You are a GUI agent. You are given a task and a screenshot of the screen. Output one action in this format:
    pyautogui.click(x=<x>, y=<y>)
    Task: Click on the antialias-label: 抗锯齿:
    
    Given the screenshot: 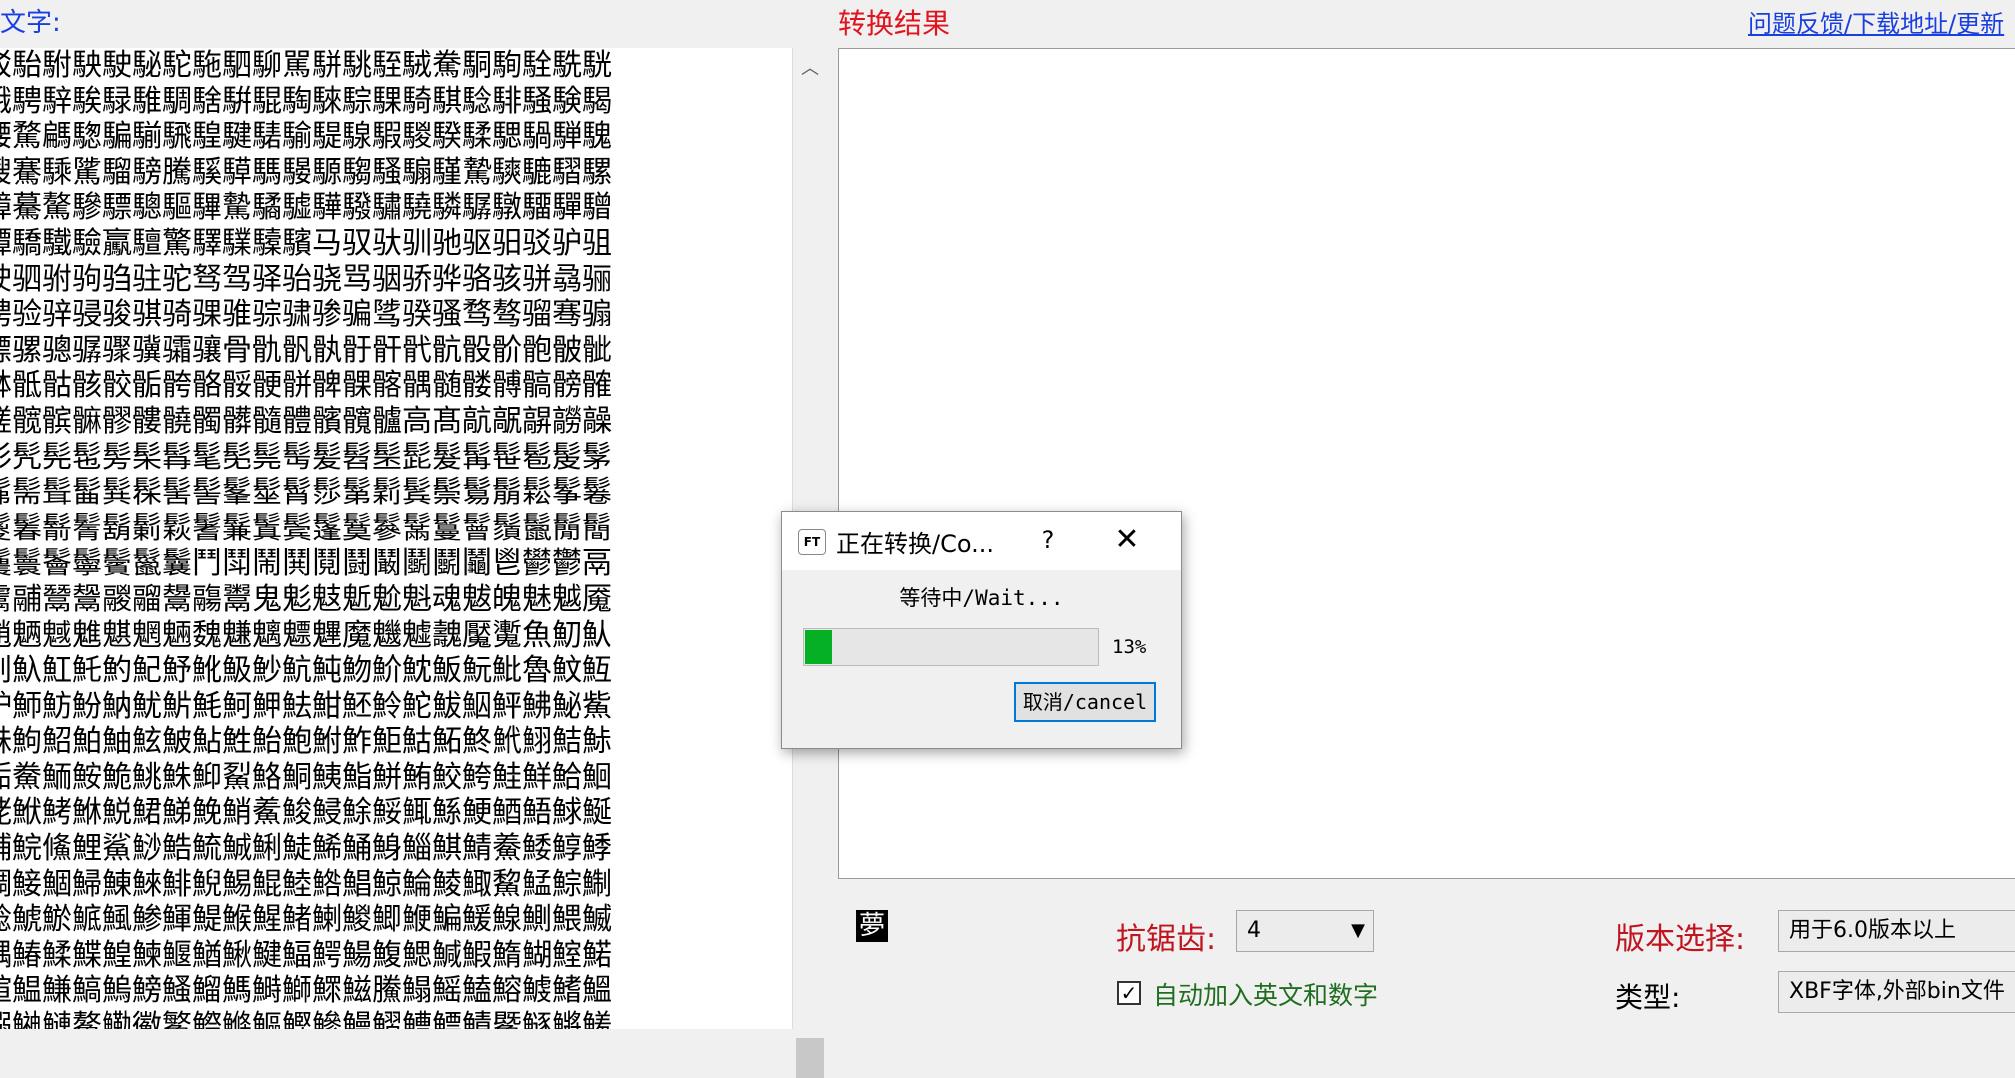 What is the action you would take?
    pyautogui.click(x=1166, y=939)
    